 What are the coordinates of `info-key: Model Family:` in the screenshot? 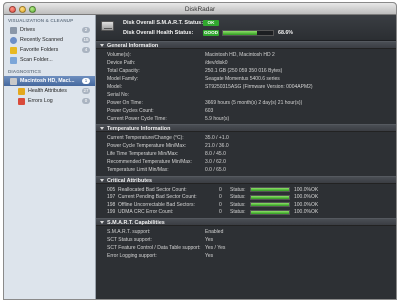 It's located at (123, 78).